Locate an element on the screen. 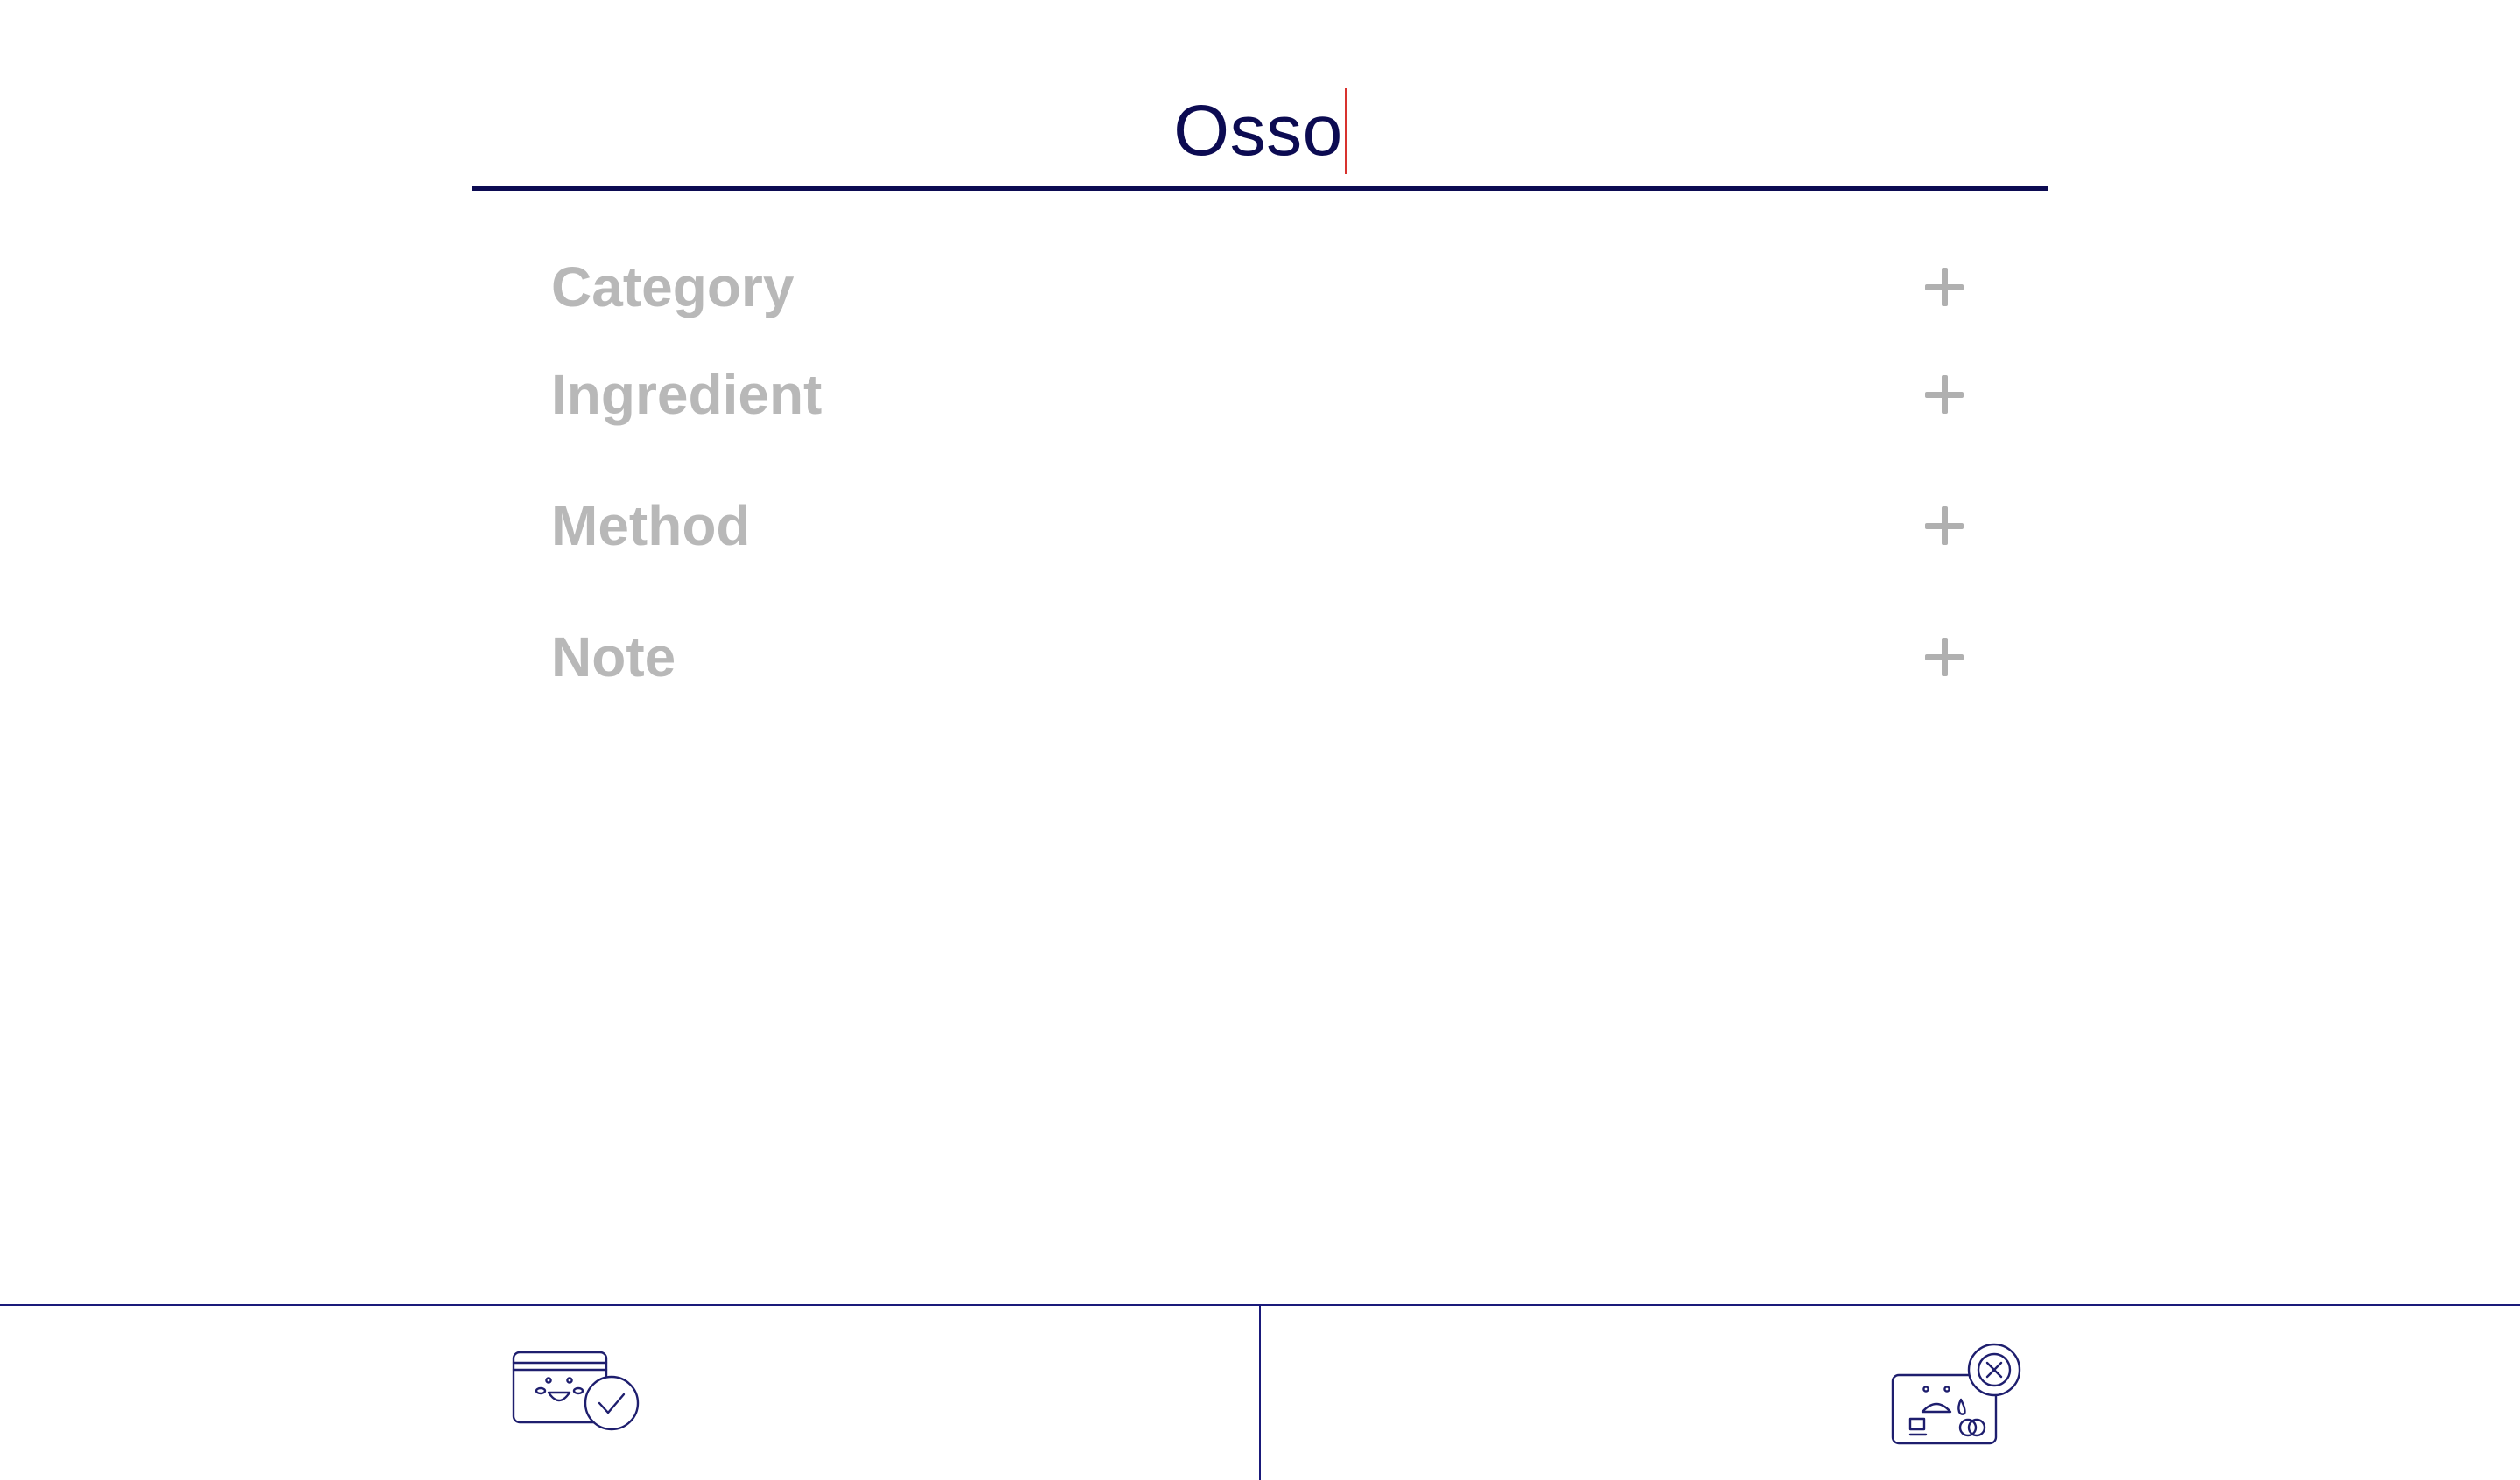  section-ingredient: Ingredient is located at coordinates (1260, 395).